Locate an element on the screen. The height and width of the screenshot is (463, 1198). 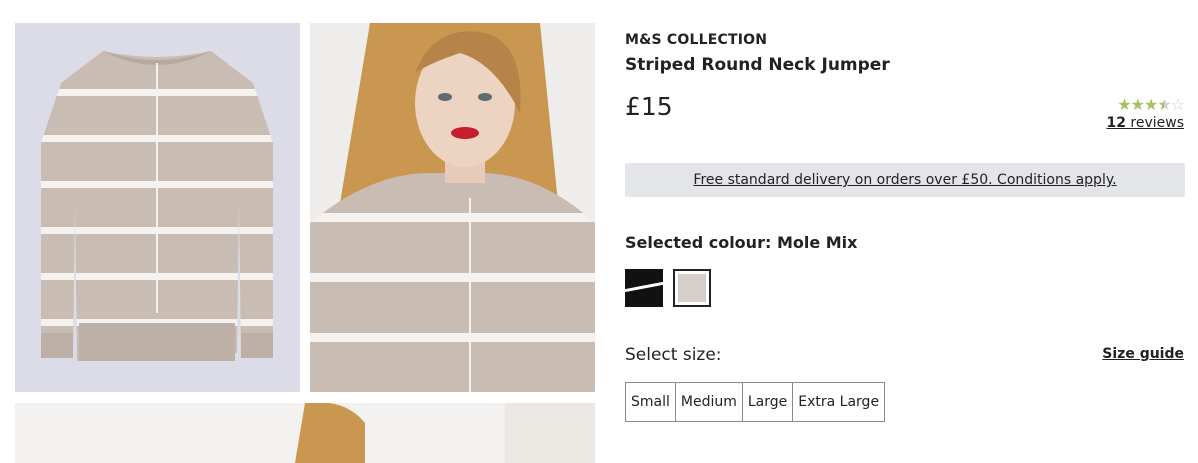
product-image-detail is located at coordinates (305, 433).